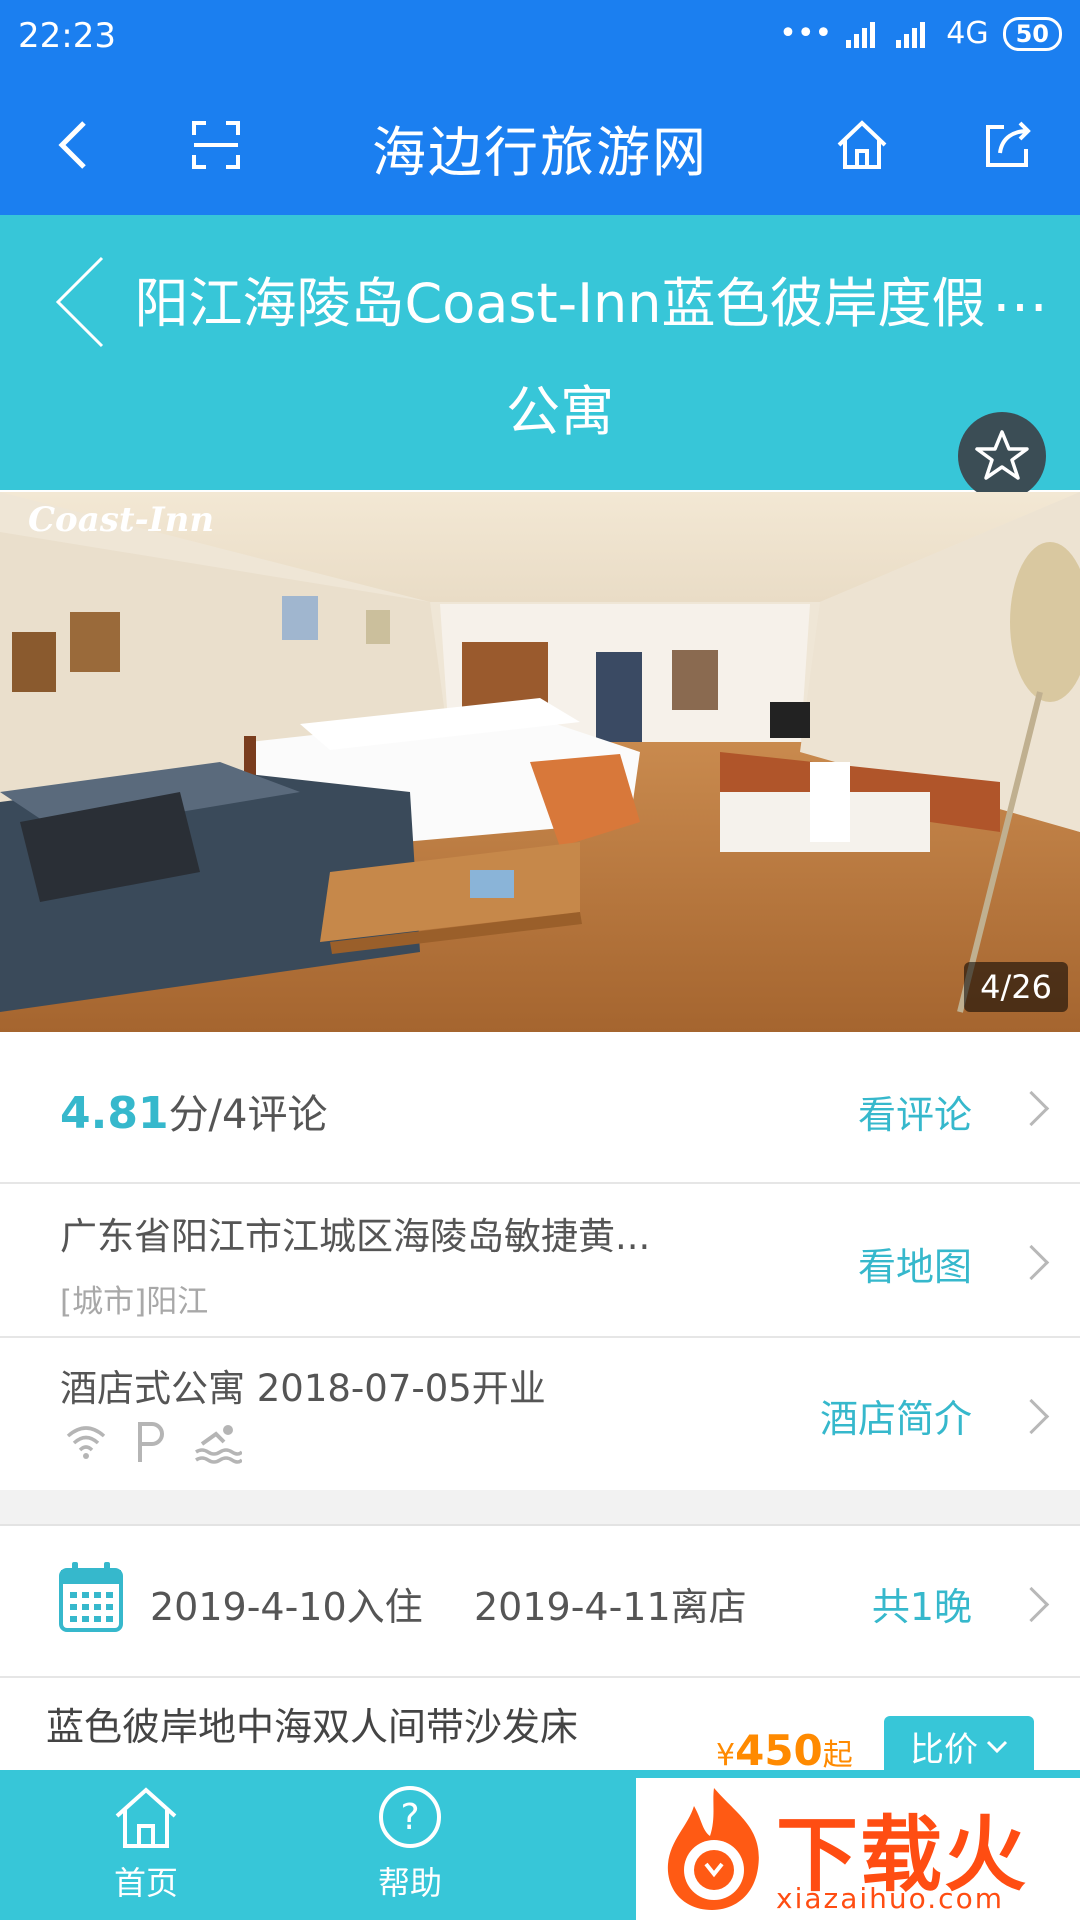 Image resolution: width=1080 pixels, height=1920 pixels. I want to click on status-indicators: ••• 4G 50, so click(920, 33).